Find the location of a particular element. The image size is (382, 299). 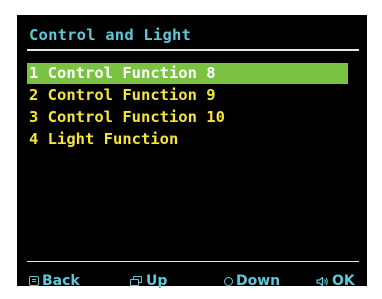

down-label: Down is located at coordinates (258, 281).